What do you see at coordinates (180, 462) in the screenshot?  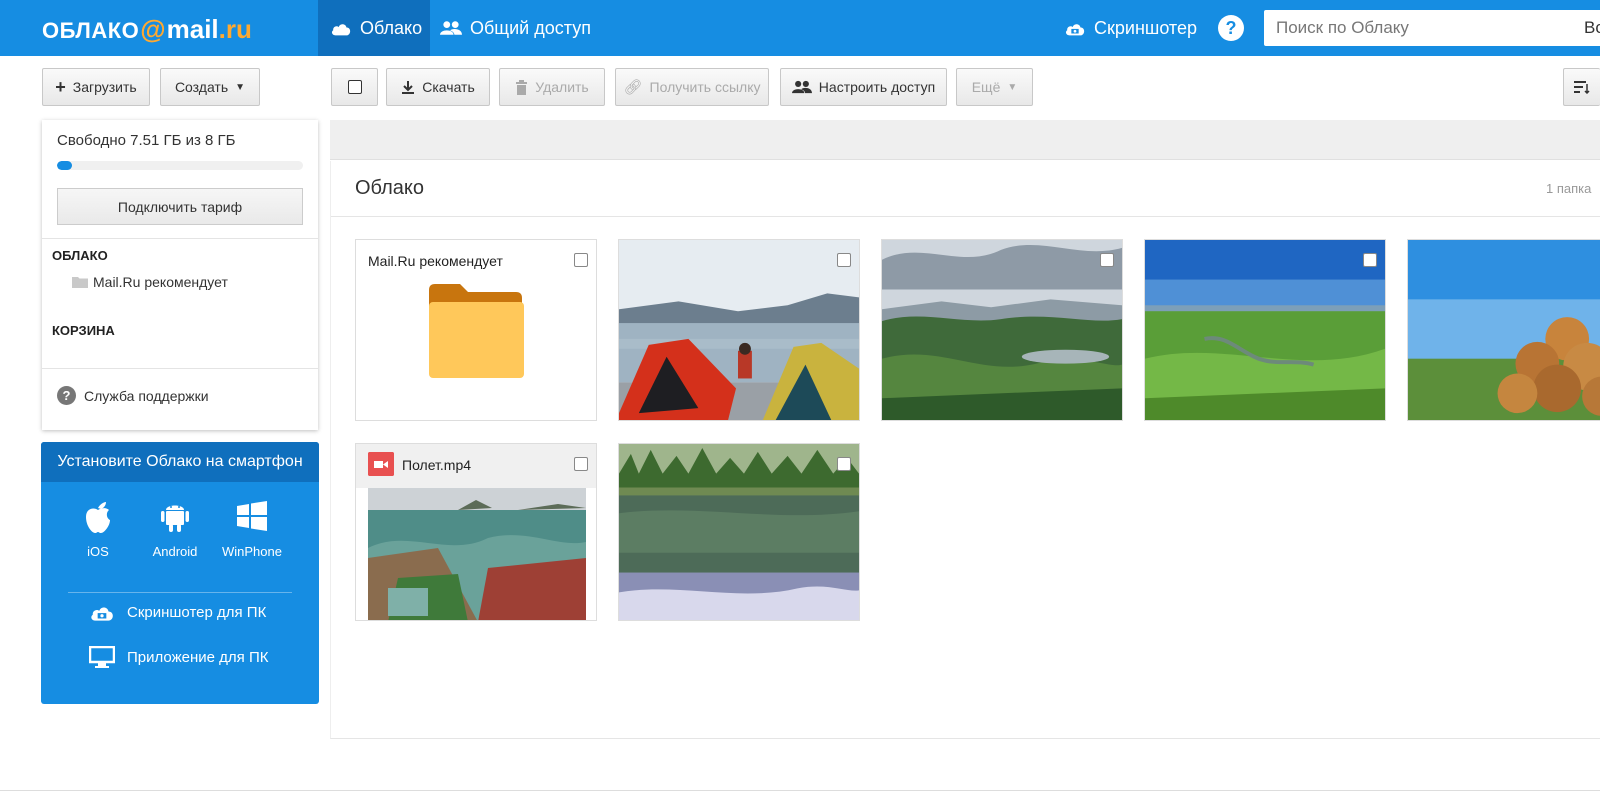 I see `apps-panel-title: Установите Облако на смартфон` at bounding box center [180, 462].